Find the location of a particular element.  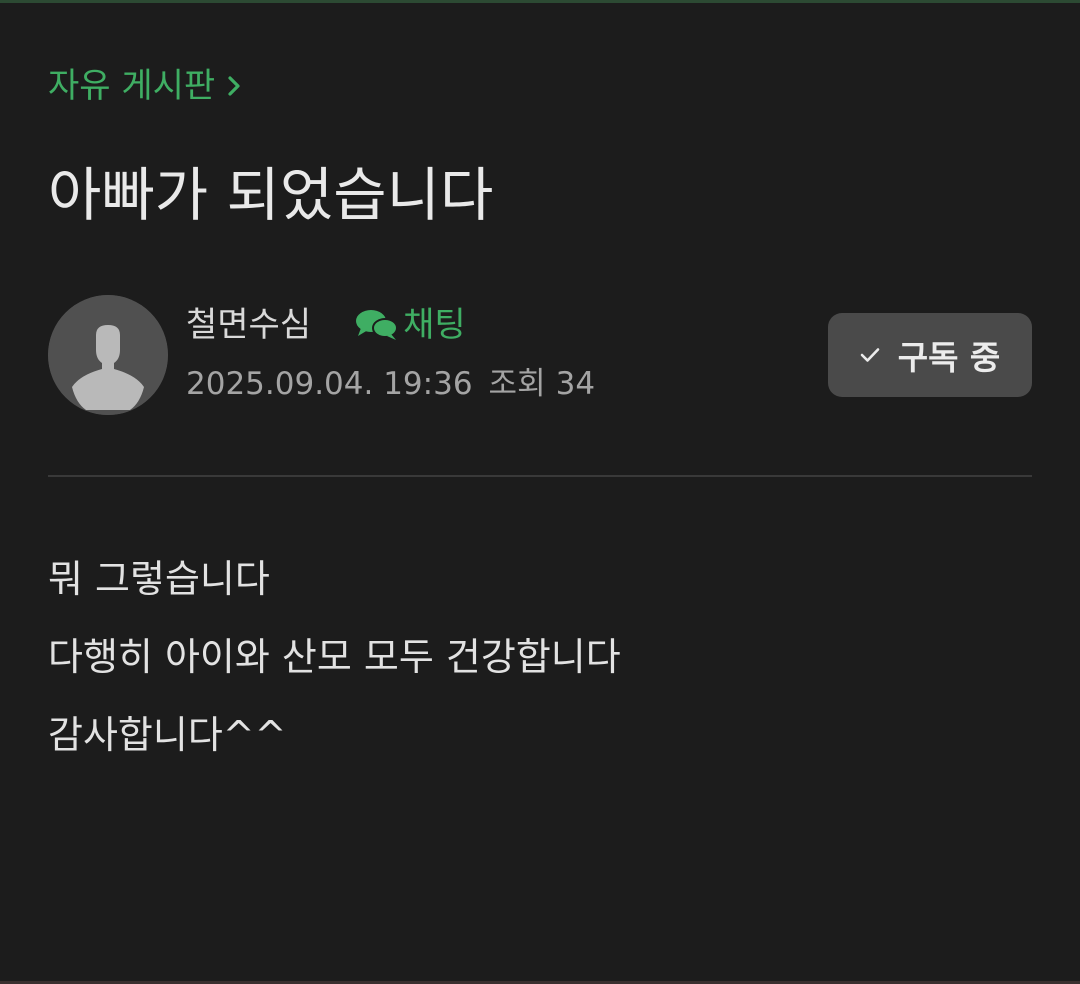

author-name: 철면수심 is located at coordinates (248, 325).